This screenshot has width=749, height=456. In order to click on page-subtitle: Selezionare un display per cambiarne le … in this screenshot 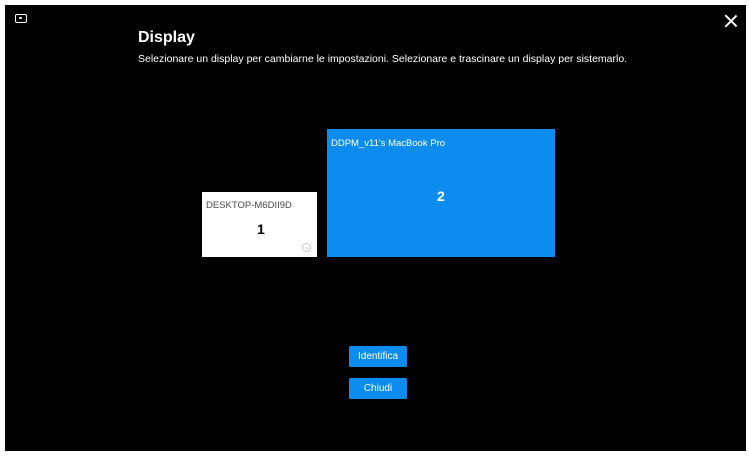, I will do `click(383, 59)`.